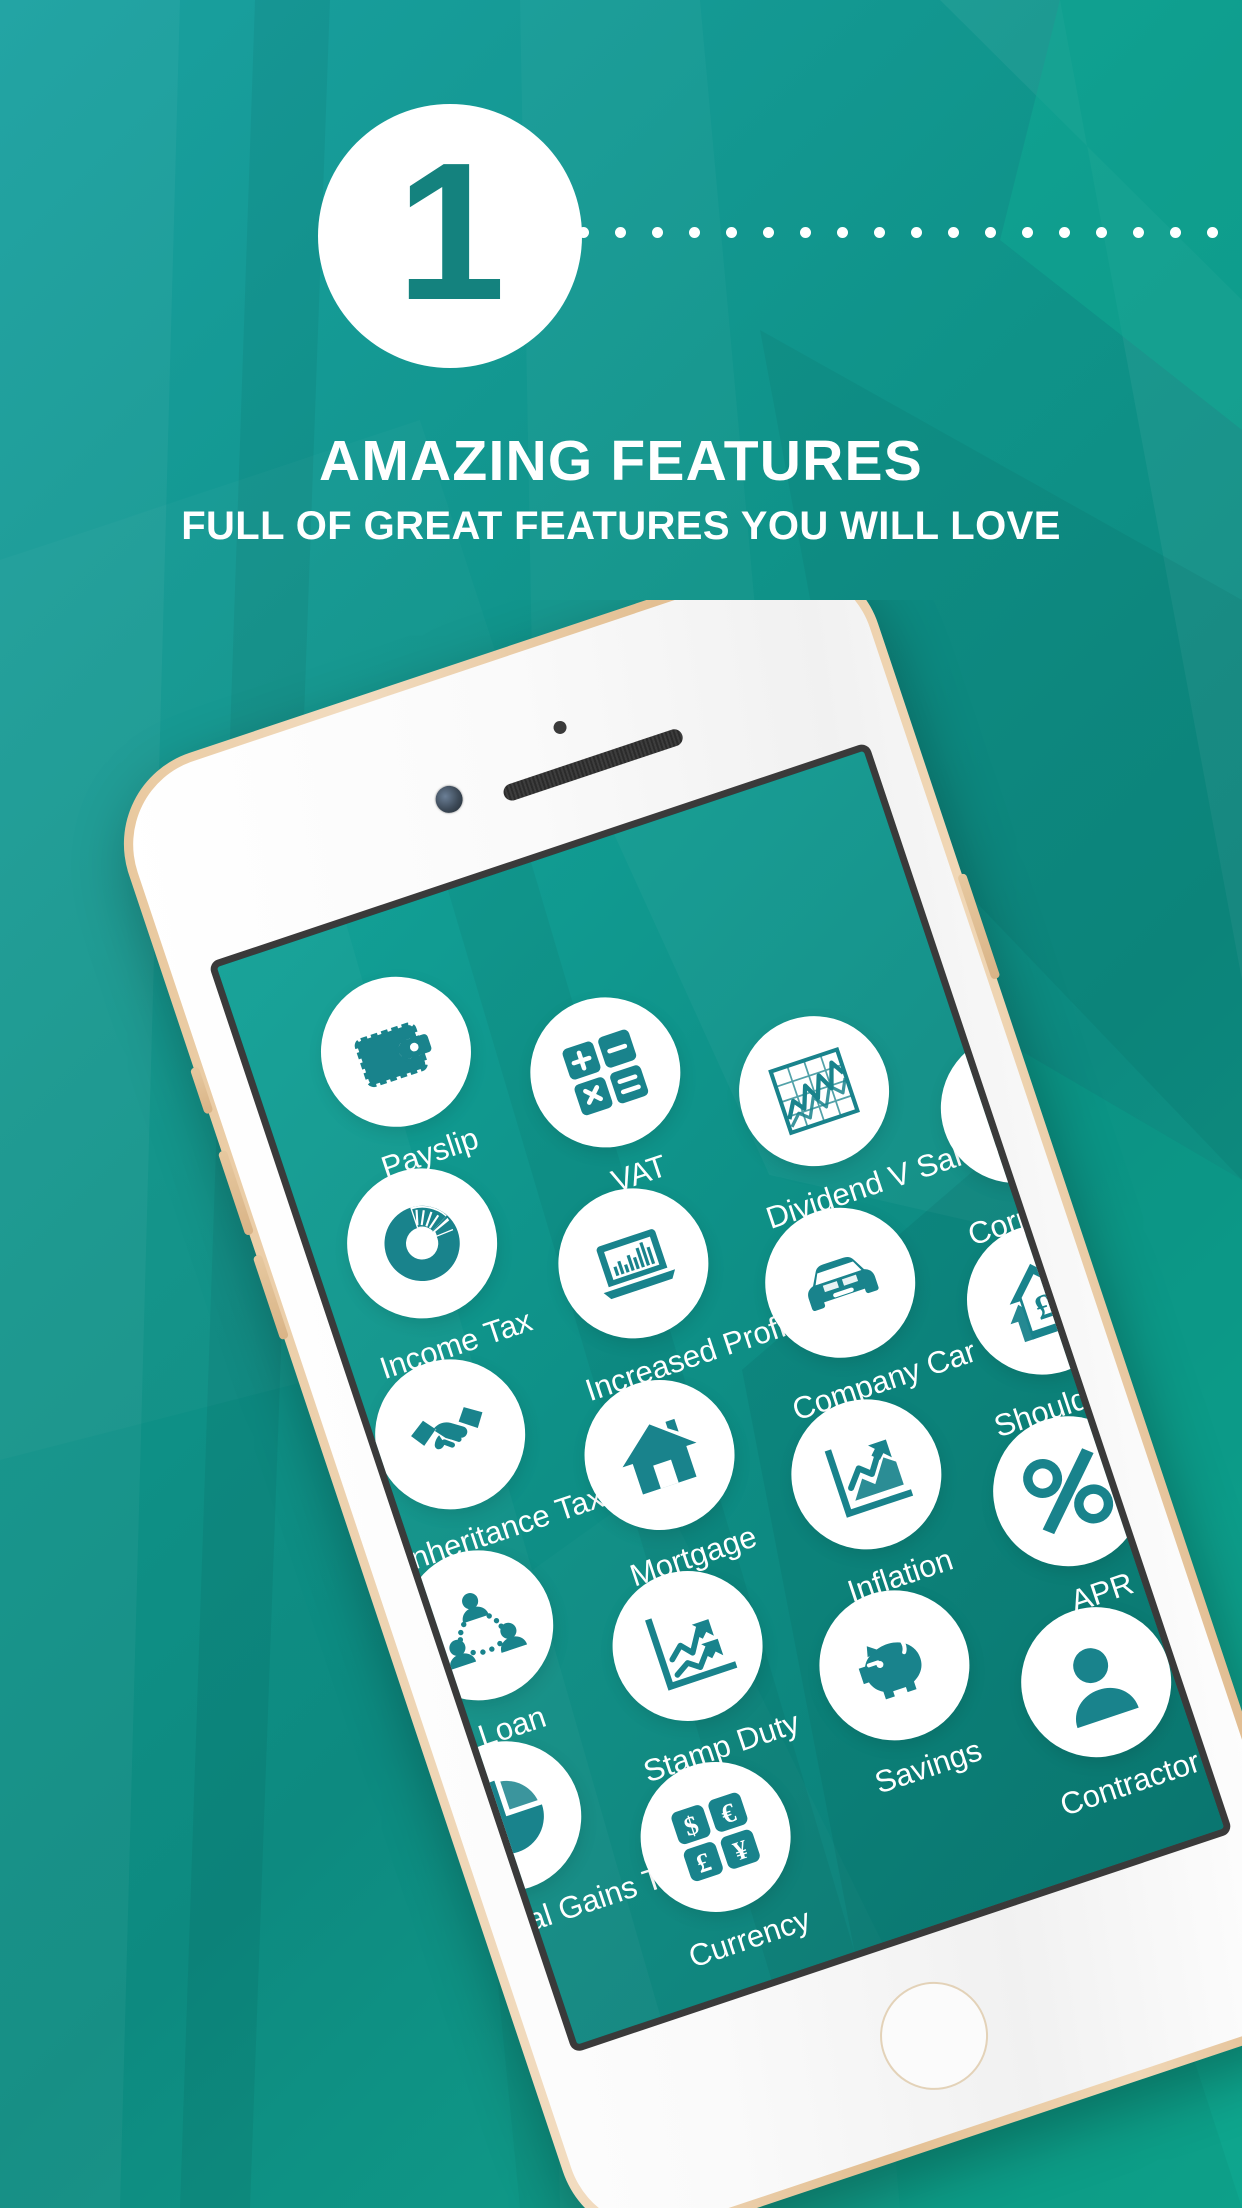 Image resolution: width=1242 pixels, height=2208 pixels. Describe the element at coordinates (478, 1625) in the screenshot. I see `people-network-icon` at that location.